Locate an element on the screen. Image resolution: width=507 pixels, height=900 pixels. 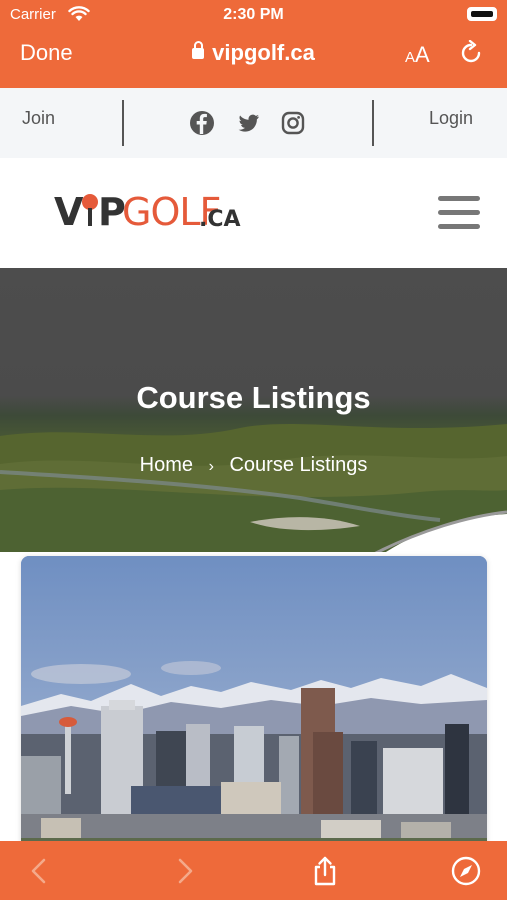
breadcrumb: Home › Course Listings is located at coordinates (253, 465).